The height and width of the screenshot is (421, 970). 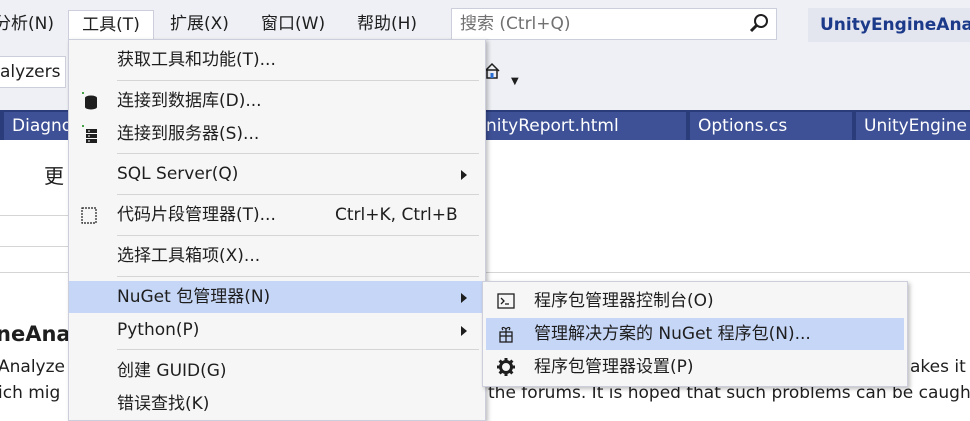 What do you see at coordinates (506, 367) in the screenshot?
I see `gear-icon` at bounding box center [506, 367].